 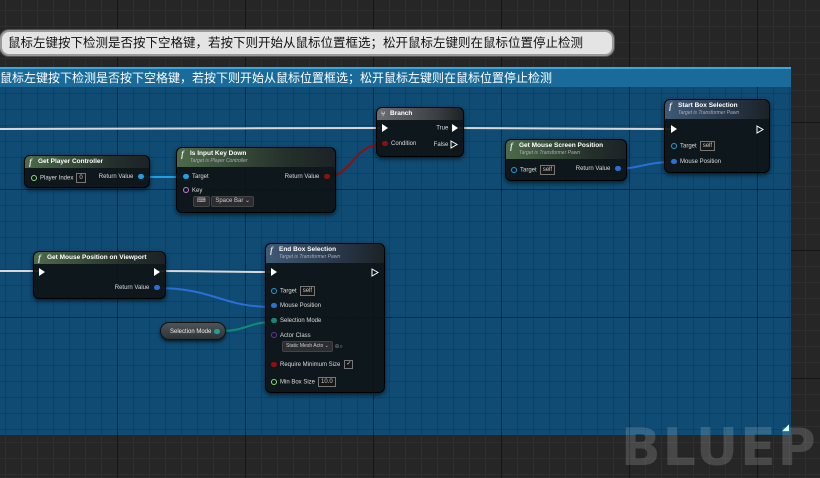 What do you see at coordinates (446, 145) in the screenshot?
I see `pin-false: False` at bounding box center [446, 145].